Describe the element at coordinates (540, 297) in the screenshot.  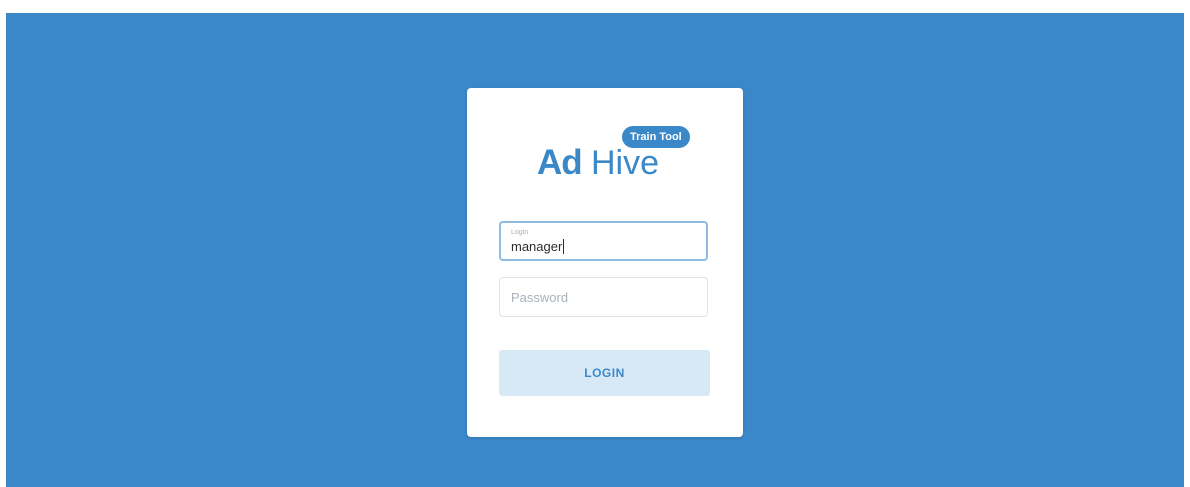
I see `password-placeholder: Password` at that location.